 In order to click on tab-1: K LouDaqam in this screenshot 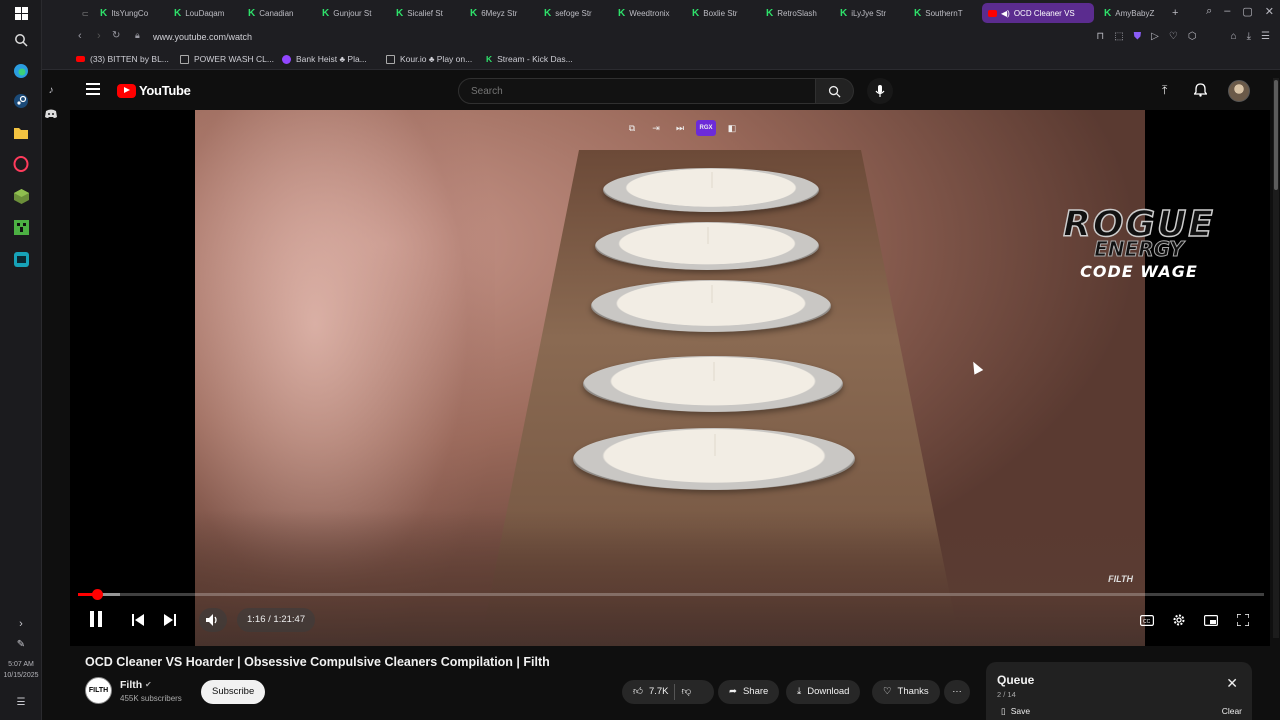, I will do `click(201, 13)`.